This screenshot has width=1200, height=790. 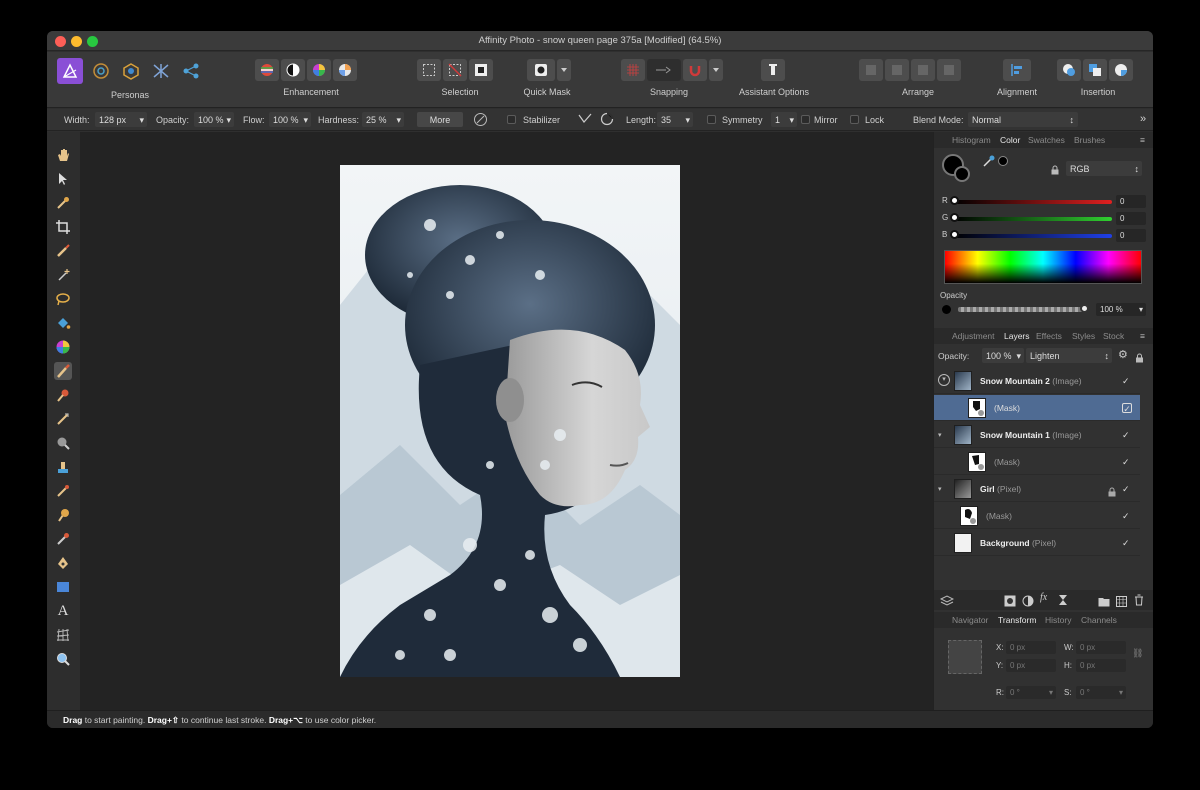 I want to click on window-mode-icon, so click(x=607, y=120).